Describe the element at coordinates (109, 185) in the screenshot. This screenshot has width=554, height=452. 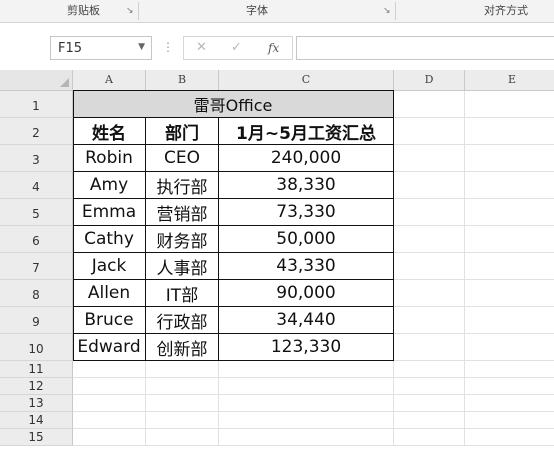
I see `data-cell-name: Amy` at that location.